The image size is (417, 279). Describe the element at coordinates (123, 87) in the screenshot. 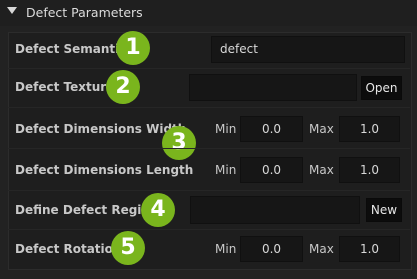

I see `badge-2: 2` at that location.